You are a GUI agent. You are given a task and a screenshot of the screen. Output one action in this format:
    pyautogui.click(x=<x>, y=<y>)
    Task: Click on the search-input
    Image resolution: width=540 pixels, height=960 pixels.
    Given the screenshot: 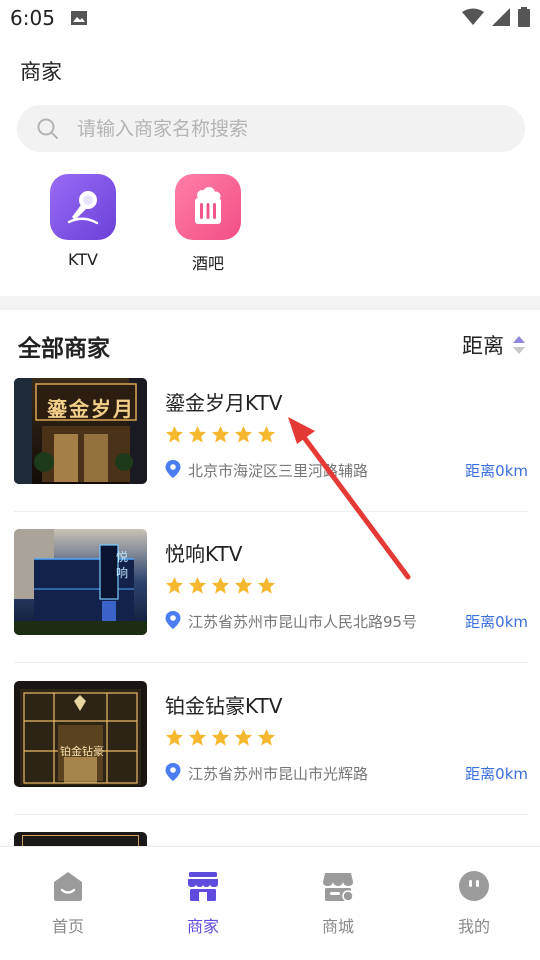 What is the action you would take?
    pyautogui.click(x=292, y=128)
    